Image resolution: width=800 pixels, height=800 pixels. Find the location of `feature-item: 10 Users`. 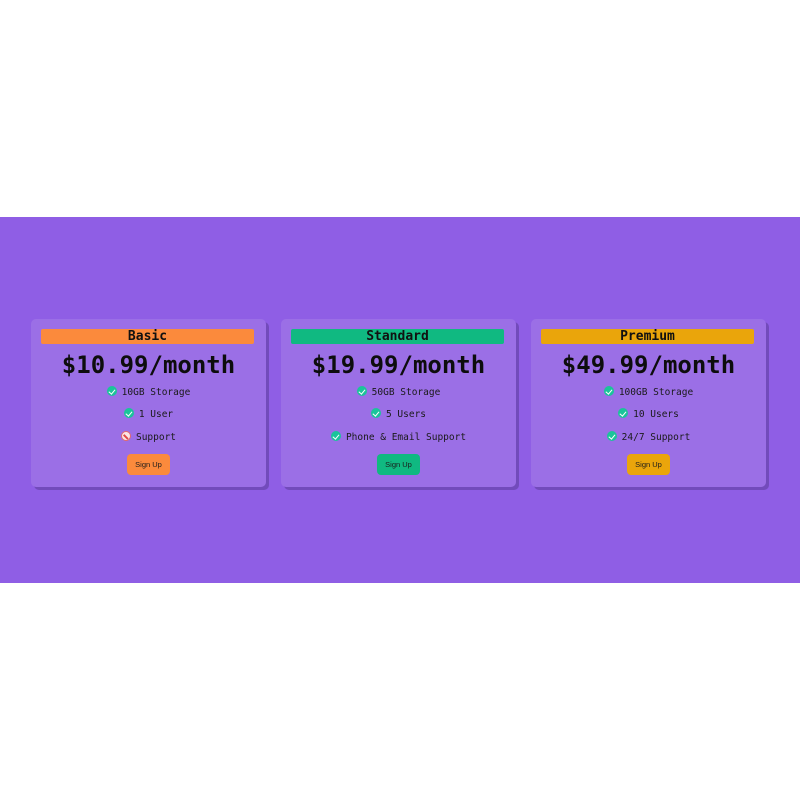

feature-item: 10 Users is located at coordinates (648, 415).